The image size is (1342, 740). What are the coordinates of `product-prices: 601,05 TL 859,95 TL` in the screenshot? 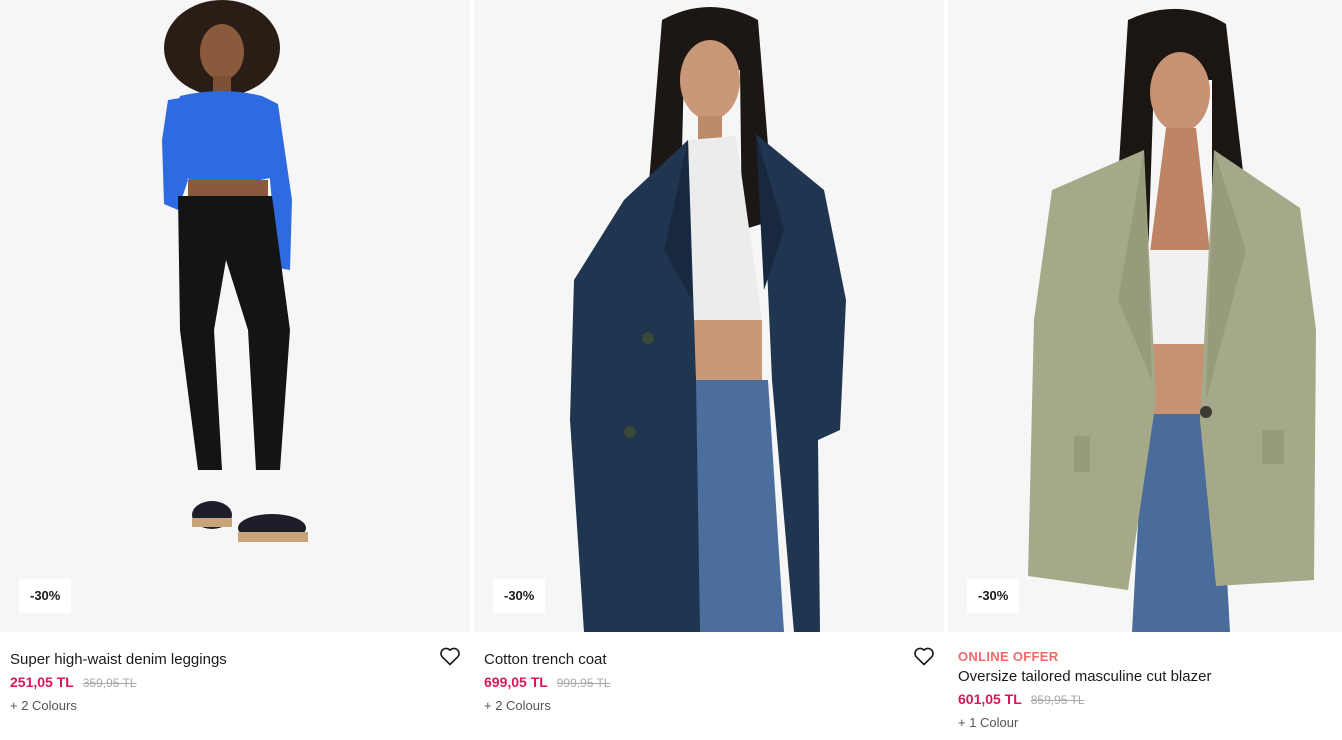 It's located at (1145, 699).